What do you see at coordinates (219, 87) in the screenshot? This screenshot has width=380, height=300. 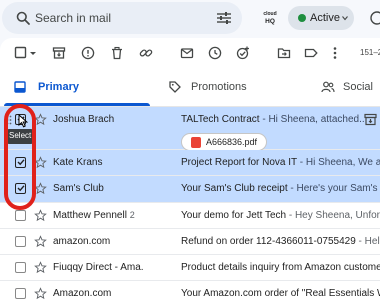 I see `tab-promotions-label: Promotions` at bounding box center [219, 87].